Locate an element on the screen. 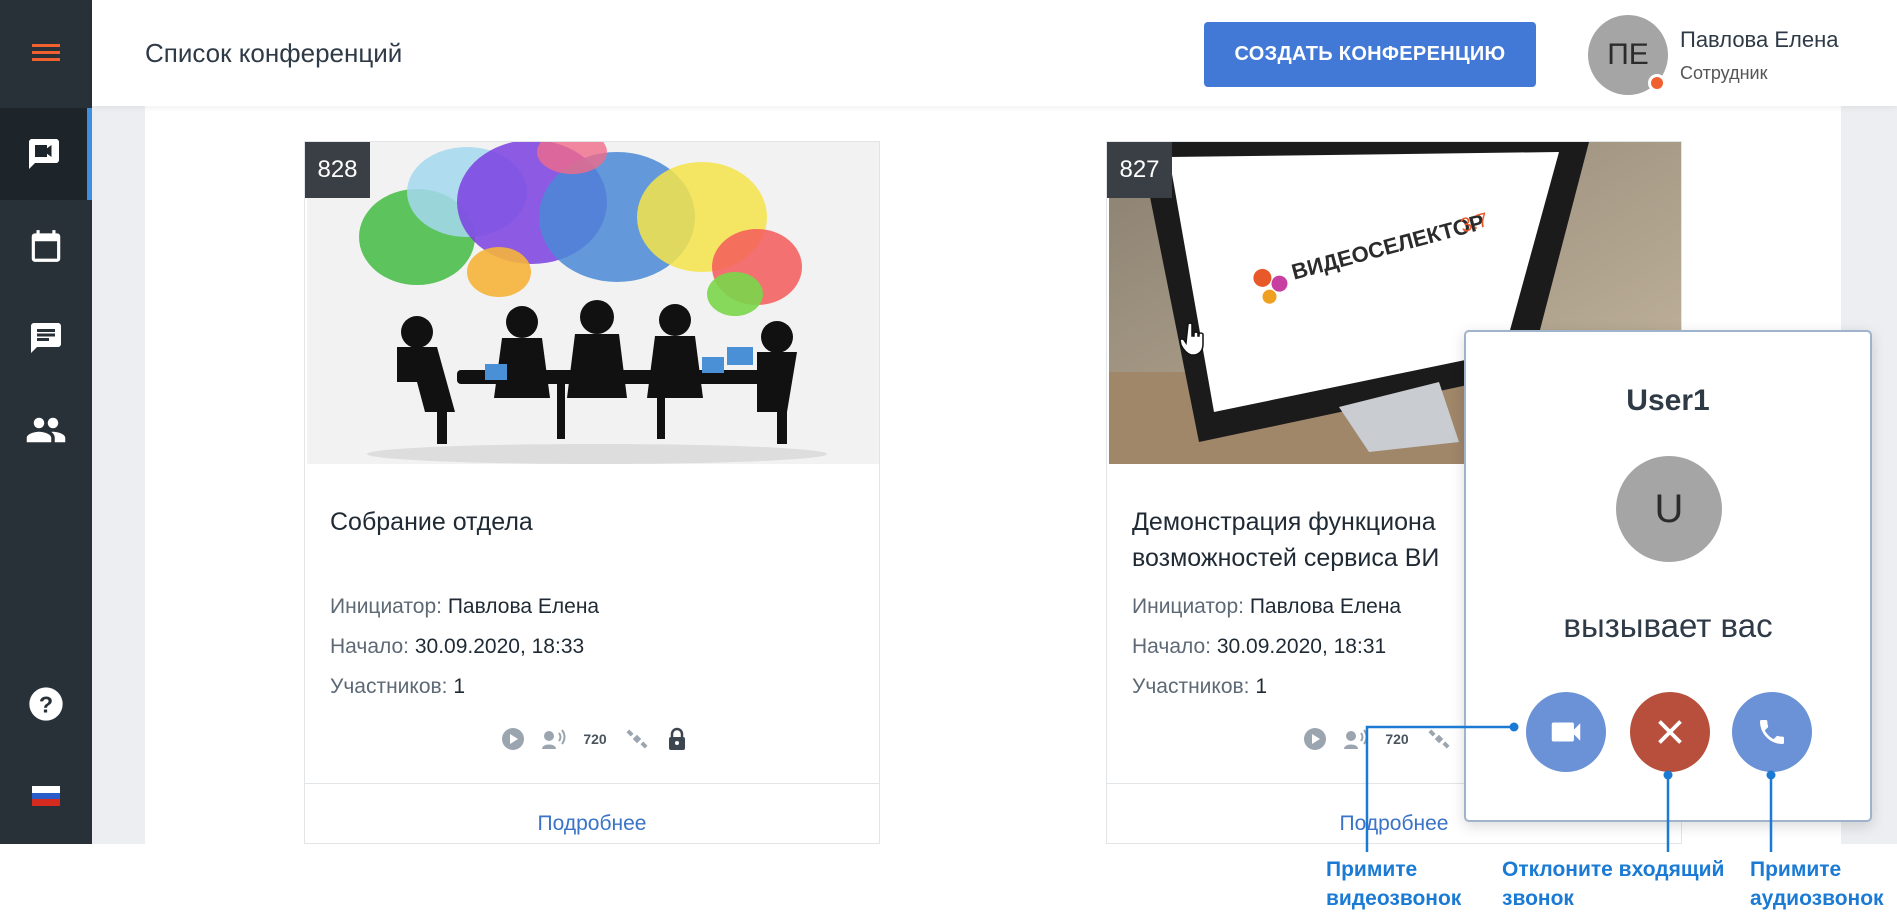 Image resolution: width=1897 pixels, height=918 pixels. close-icon is located at coordinates (1670, 732).